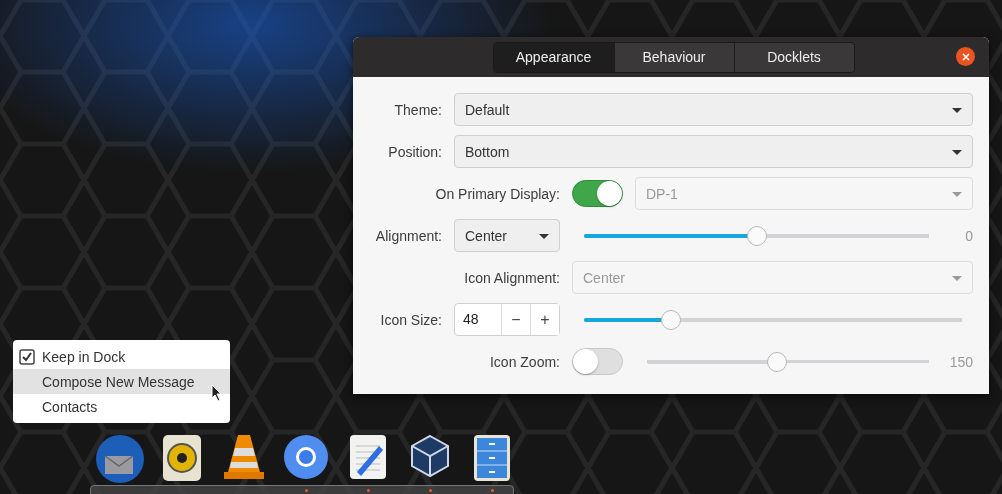 The height and width of the screenshot is (494, 1002). Describe the element at coordinates (121, 381) in the screenshot. I see `menu-item: Compose New Message` at that location.